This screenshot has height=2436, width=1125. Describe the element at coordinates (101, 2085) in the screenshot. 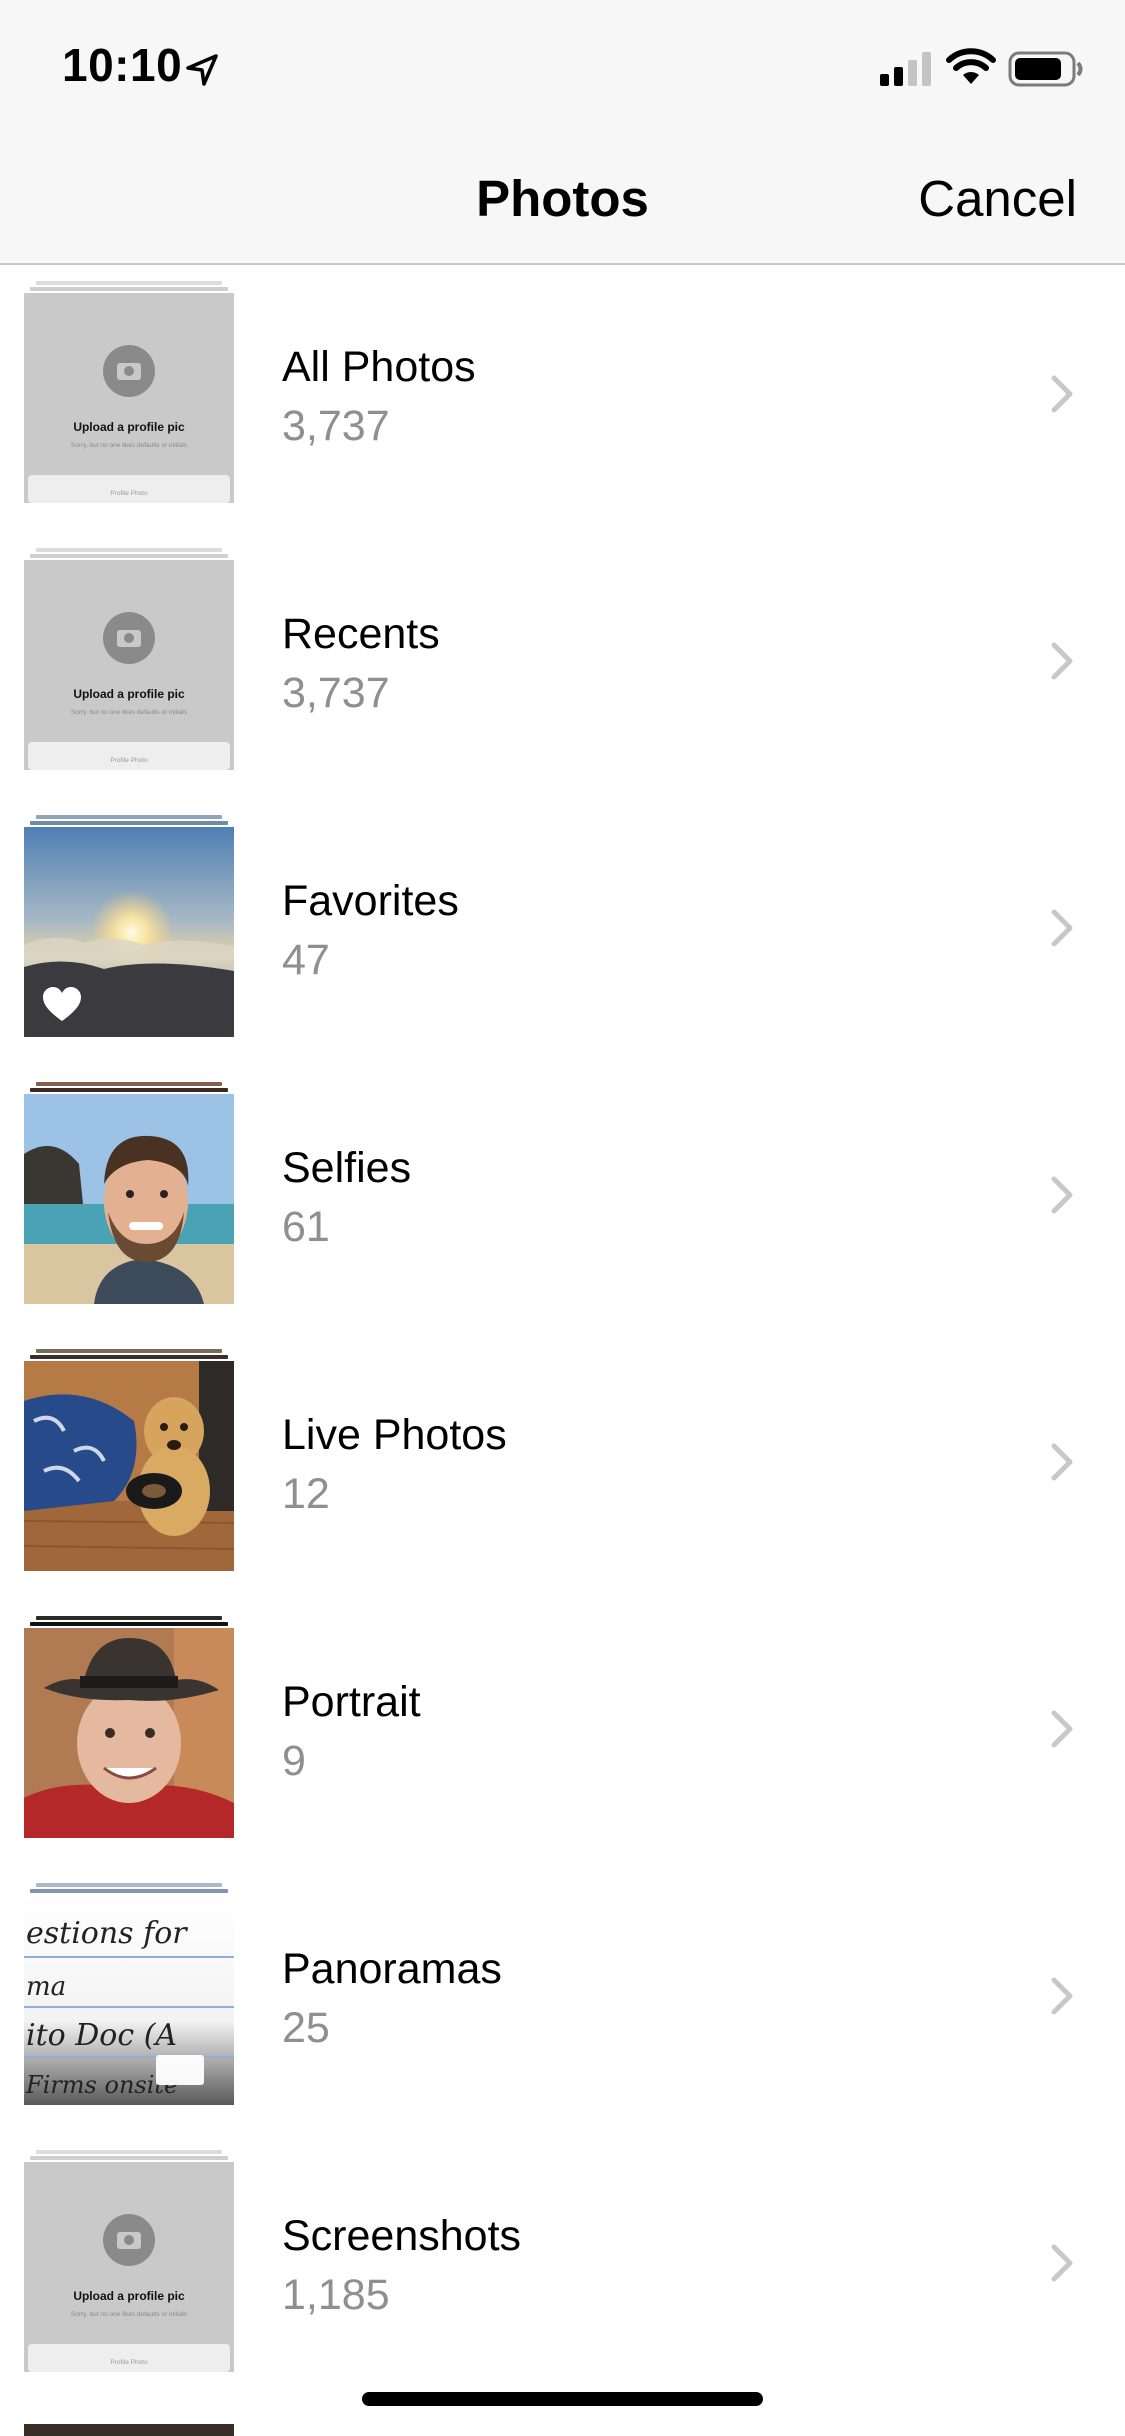

I see `svg-text: Firms onsite` at that location.